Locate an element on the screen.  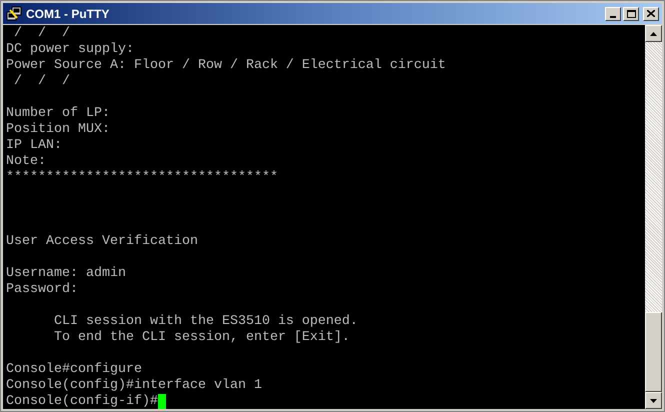
terminal-line: Console#configure is located at coordinates (74, 369).